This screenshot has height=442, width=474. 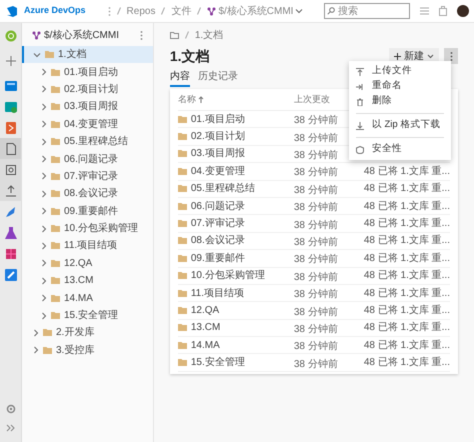 I want to click on folder-name: 07.评审记录, so click(x=217, y=224).